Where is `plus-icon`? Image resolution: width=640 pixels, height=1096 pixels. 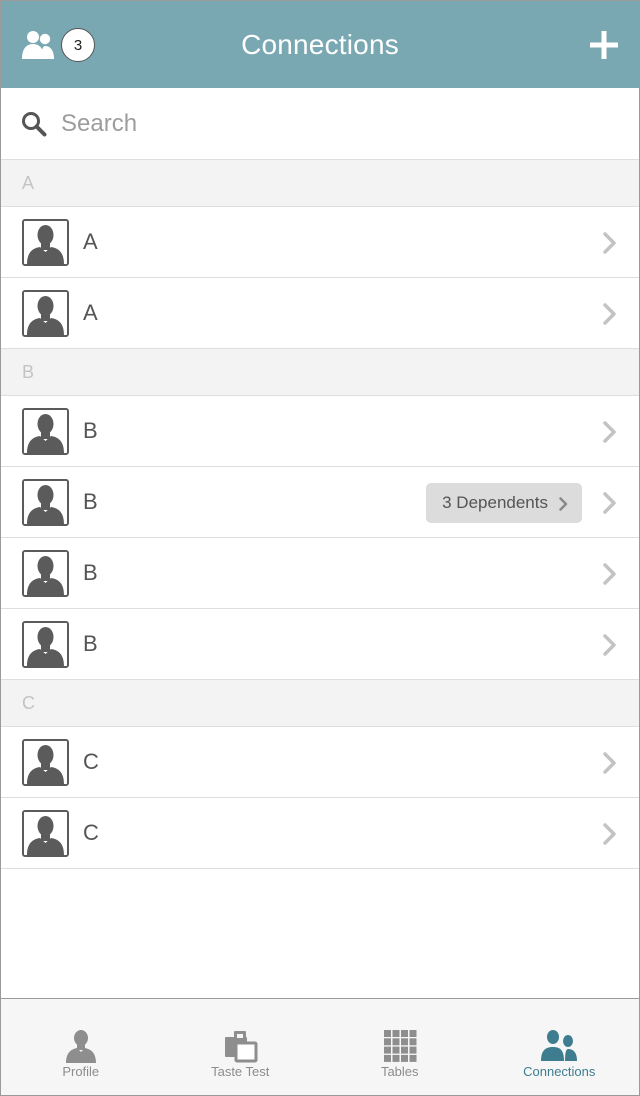
plus-icon is located at coordinates (604, 45).